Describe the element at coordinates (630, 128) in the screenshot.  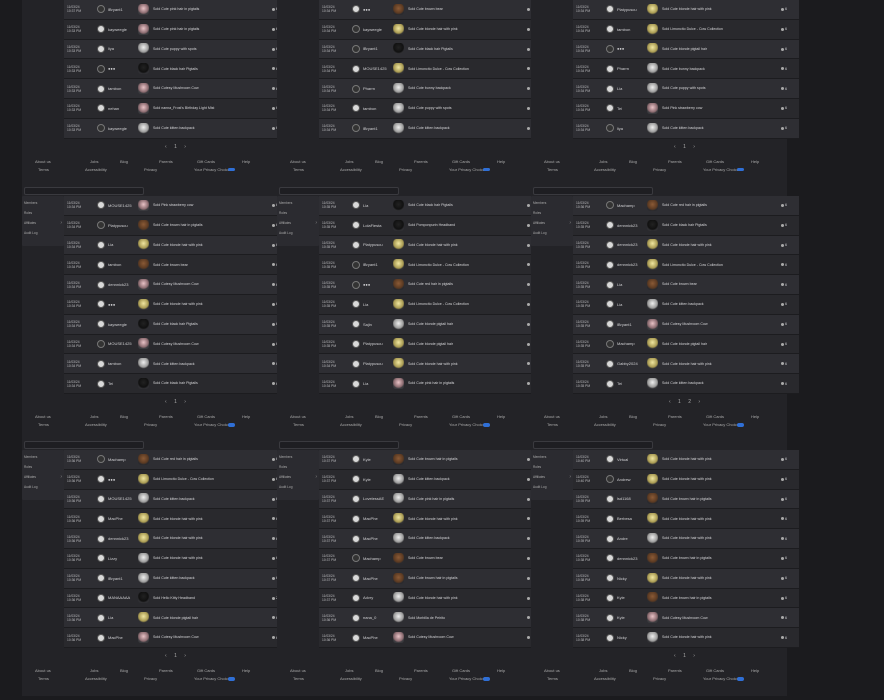
I see `username: liya` at that location.